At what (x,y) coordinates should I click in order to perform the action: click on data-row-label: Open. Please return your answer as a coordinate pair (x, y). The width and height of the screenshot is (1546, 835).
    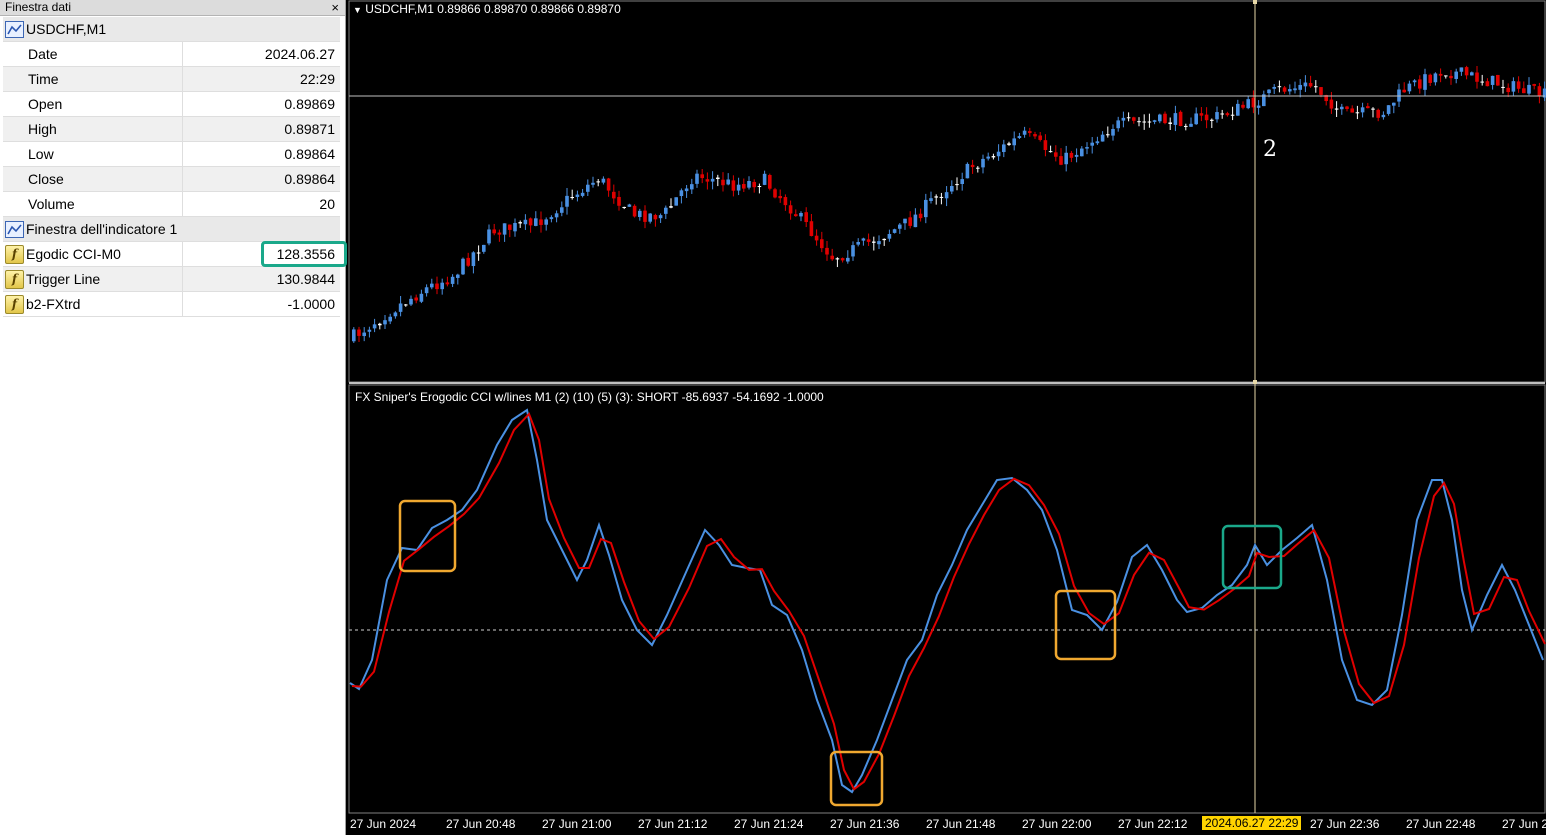
    Looking at the image, I should click on (93, 104).